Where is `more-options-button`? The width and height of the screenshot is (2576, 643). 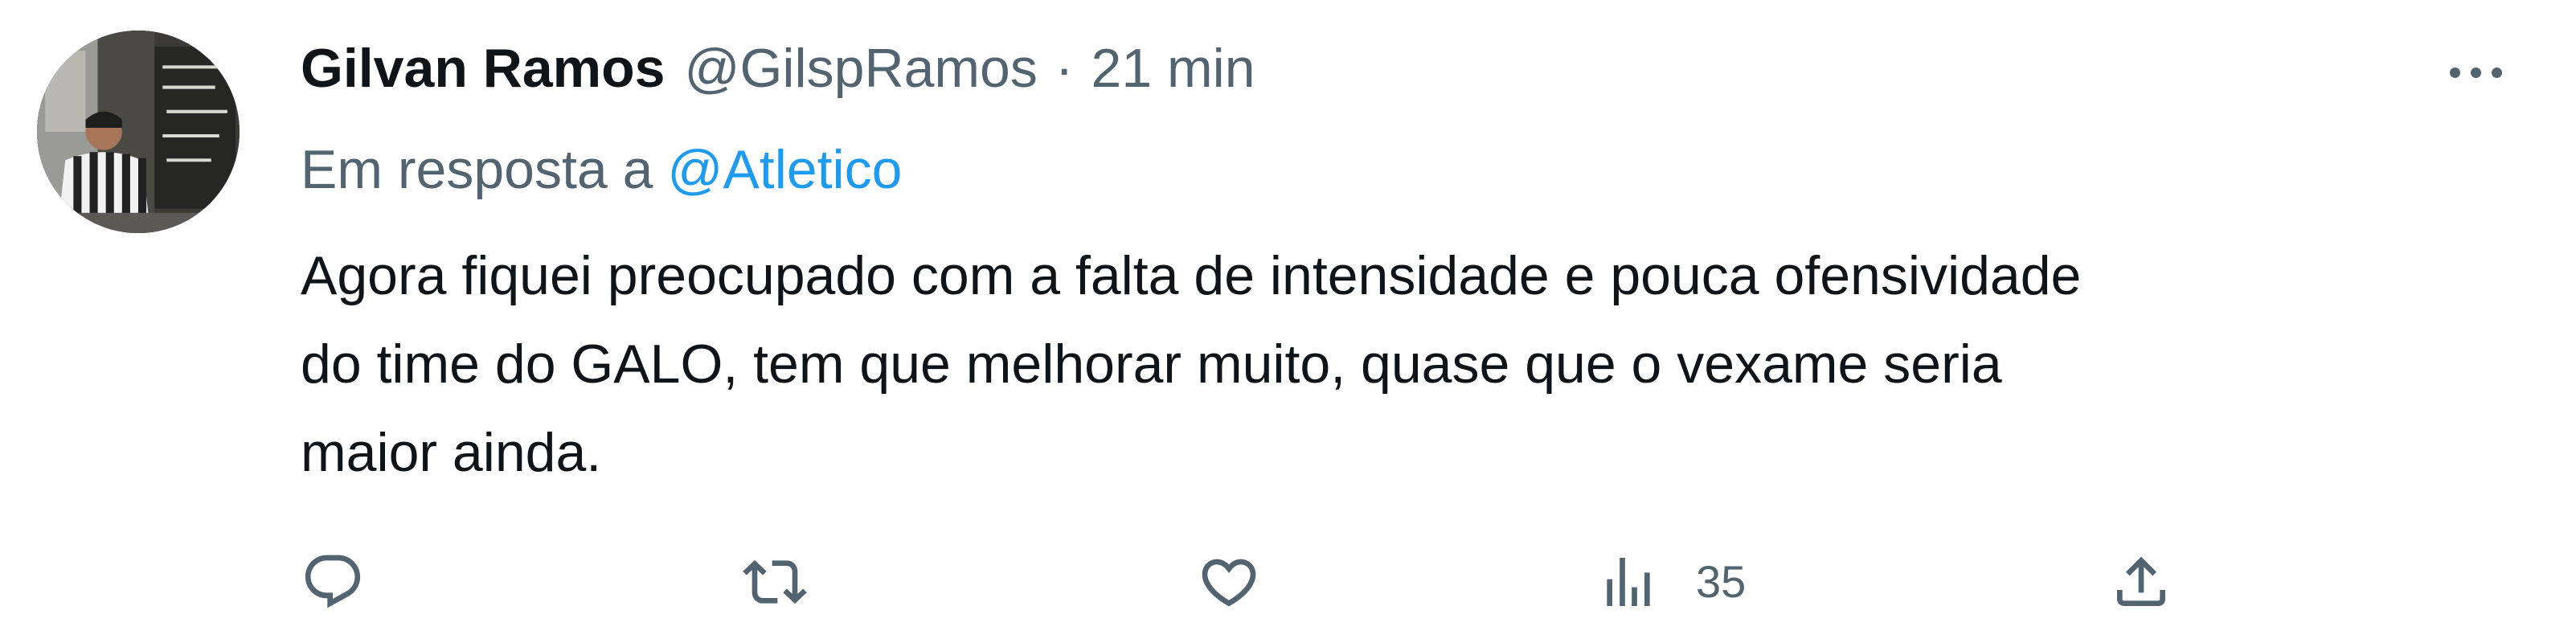 more-options-button is located at coordinates (2475, 72).